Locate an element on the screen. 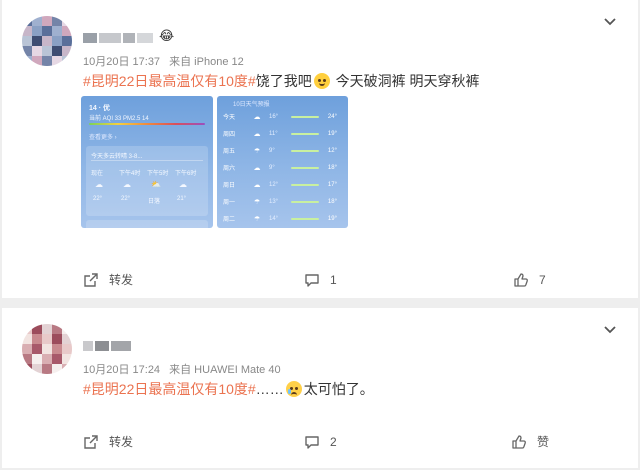 This screenshot has height=470, width=640. forecast-row: 周六 ☁ 9° 18° is located at coordinates (282, 167).